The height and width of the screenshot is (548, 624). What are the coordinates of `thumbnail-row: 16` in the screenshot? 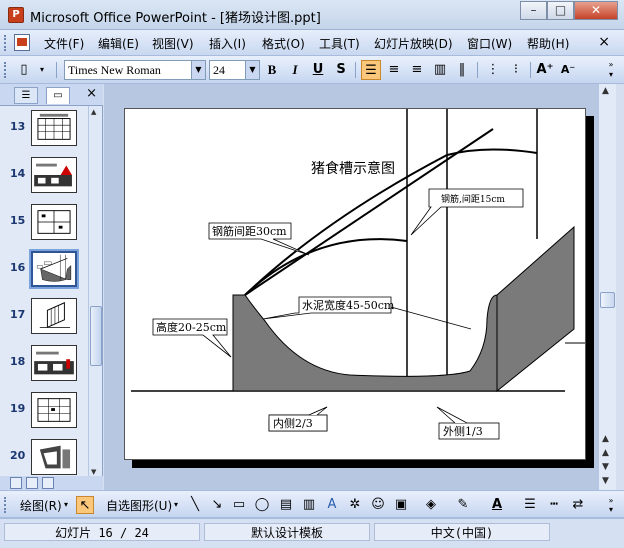 It's located at (44, 269).